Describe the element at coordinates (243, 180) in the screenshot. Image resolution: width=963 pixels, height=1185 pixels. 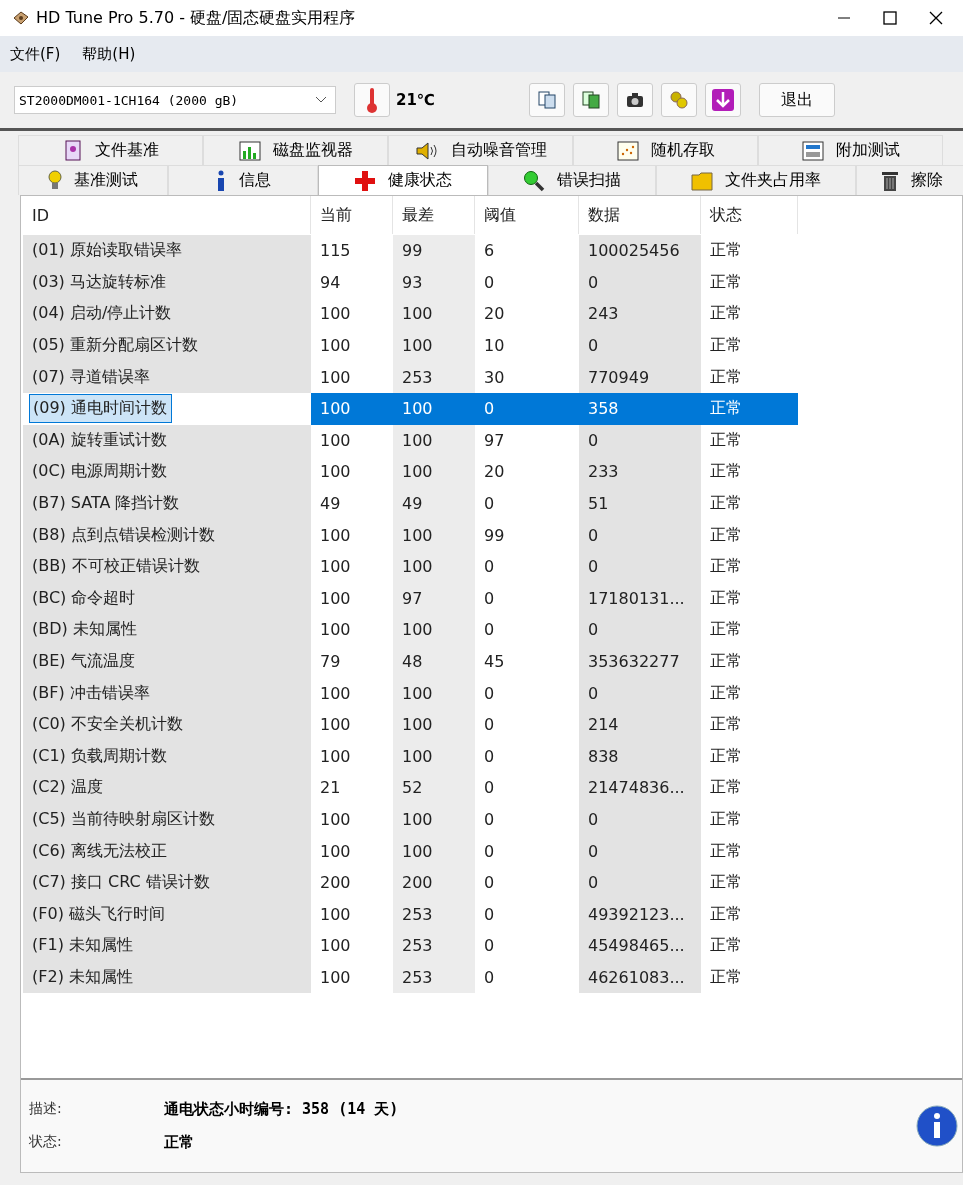
I see `tab: 信息` at that location.